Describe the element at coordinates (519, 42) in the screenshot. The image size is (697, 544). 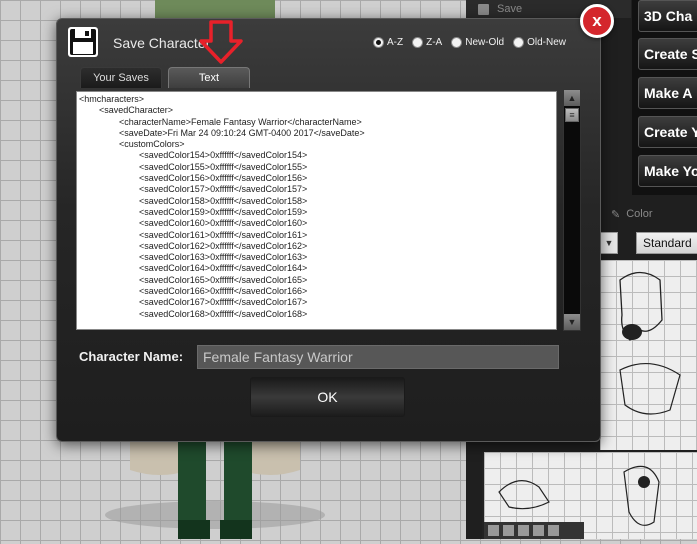
I see `radio-old-new` at that location.